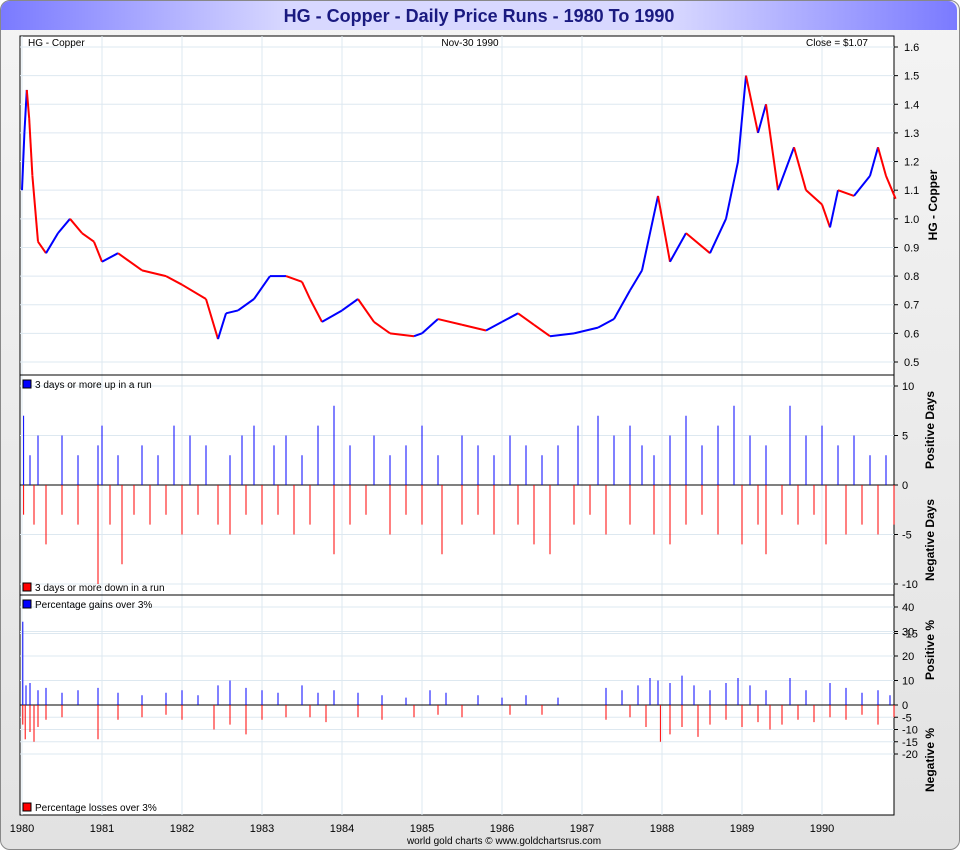 The height and width of the screenshot is (850, 960). What do you see at coordinates (96, 808) in the screenshot?
I see `legend-down: Percentage losses over 3%` at bounding box center [96, 808].